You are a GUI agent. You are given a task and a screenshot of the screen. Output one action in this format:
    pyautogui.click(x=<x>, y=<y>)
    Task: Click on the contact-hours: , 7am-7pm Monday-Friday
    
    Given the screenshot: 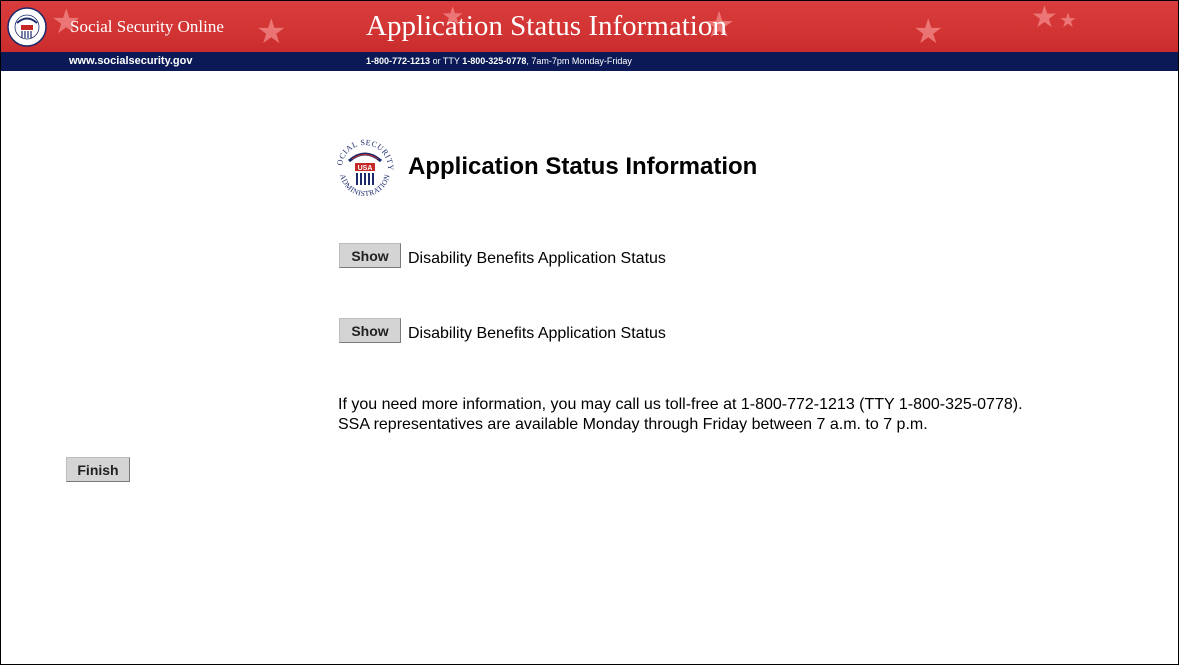 What is the action you would take?
    pyautogui.click(x=579, y=61)
    